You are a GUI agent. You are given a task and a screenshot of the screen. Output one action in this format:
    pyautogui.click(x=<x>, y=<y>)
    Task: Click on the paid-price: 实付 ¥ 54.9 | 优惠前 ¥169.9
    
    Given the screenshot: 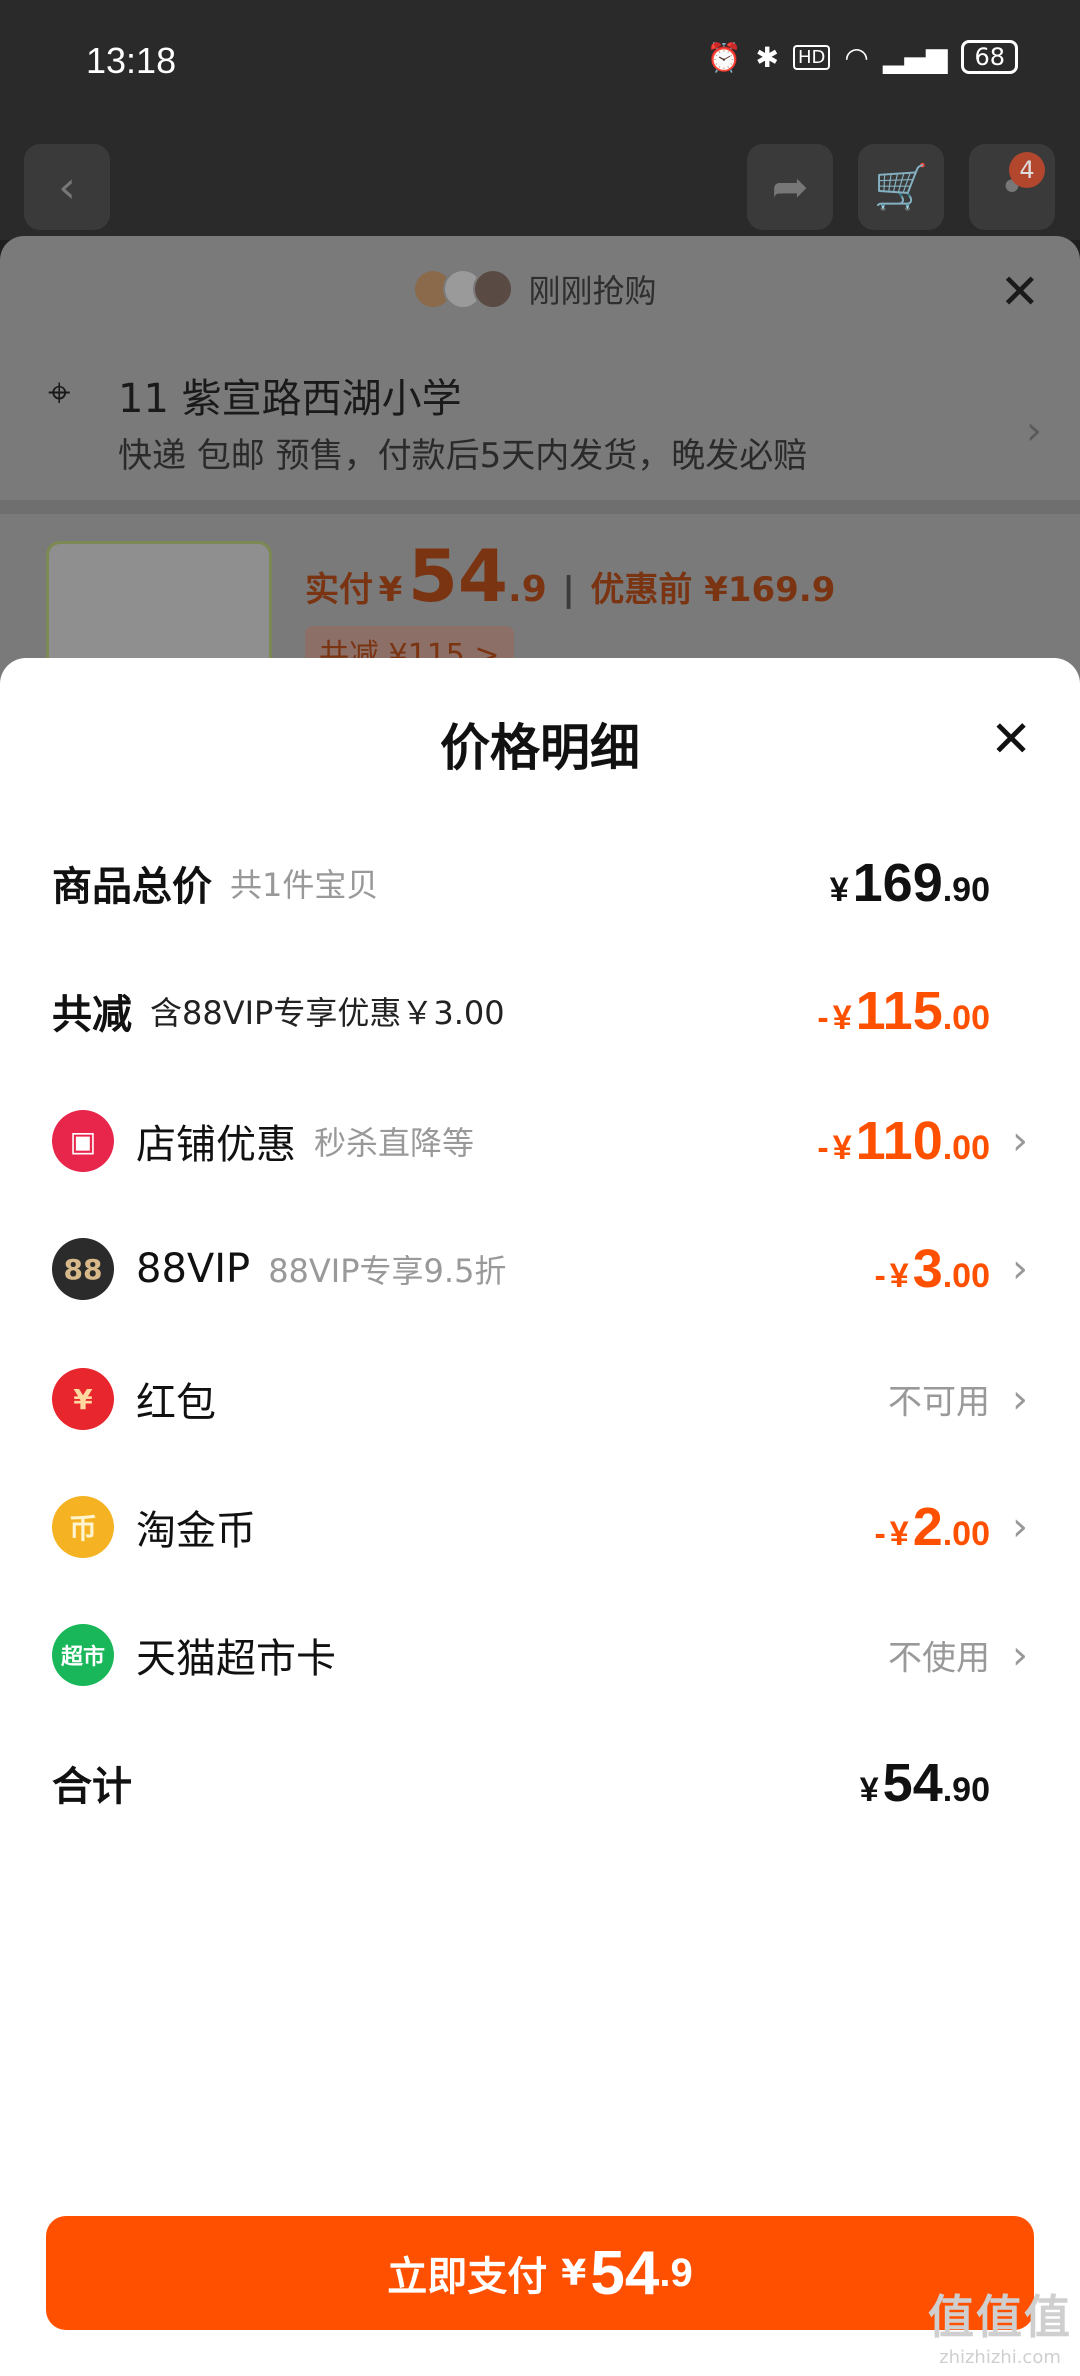 What is the action you would take?
    pyautogui.click(x=570, y=576)
    